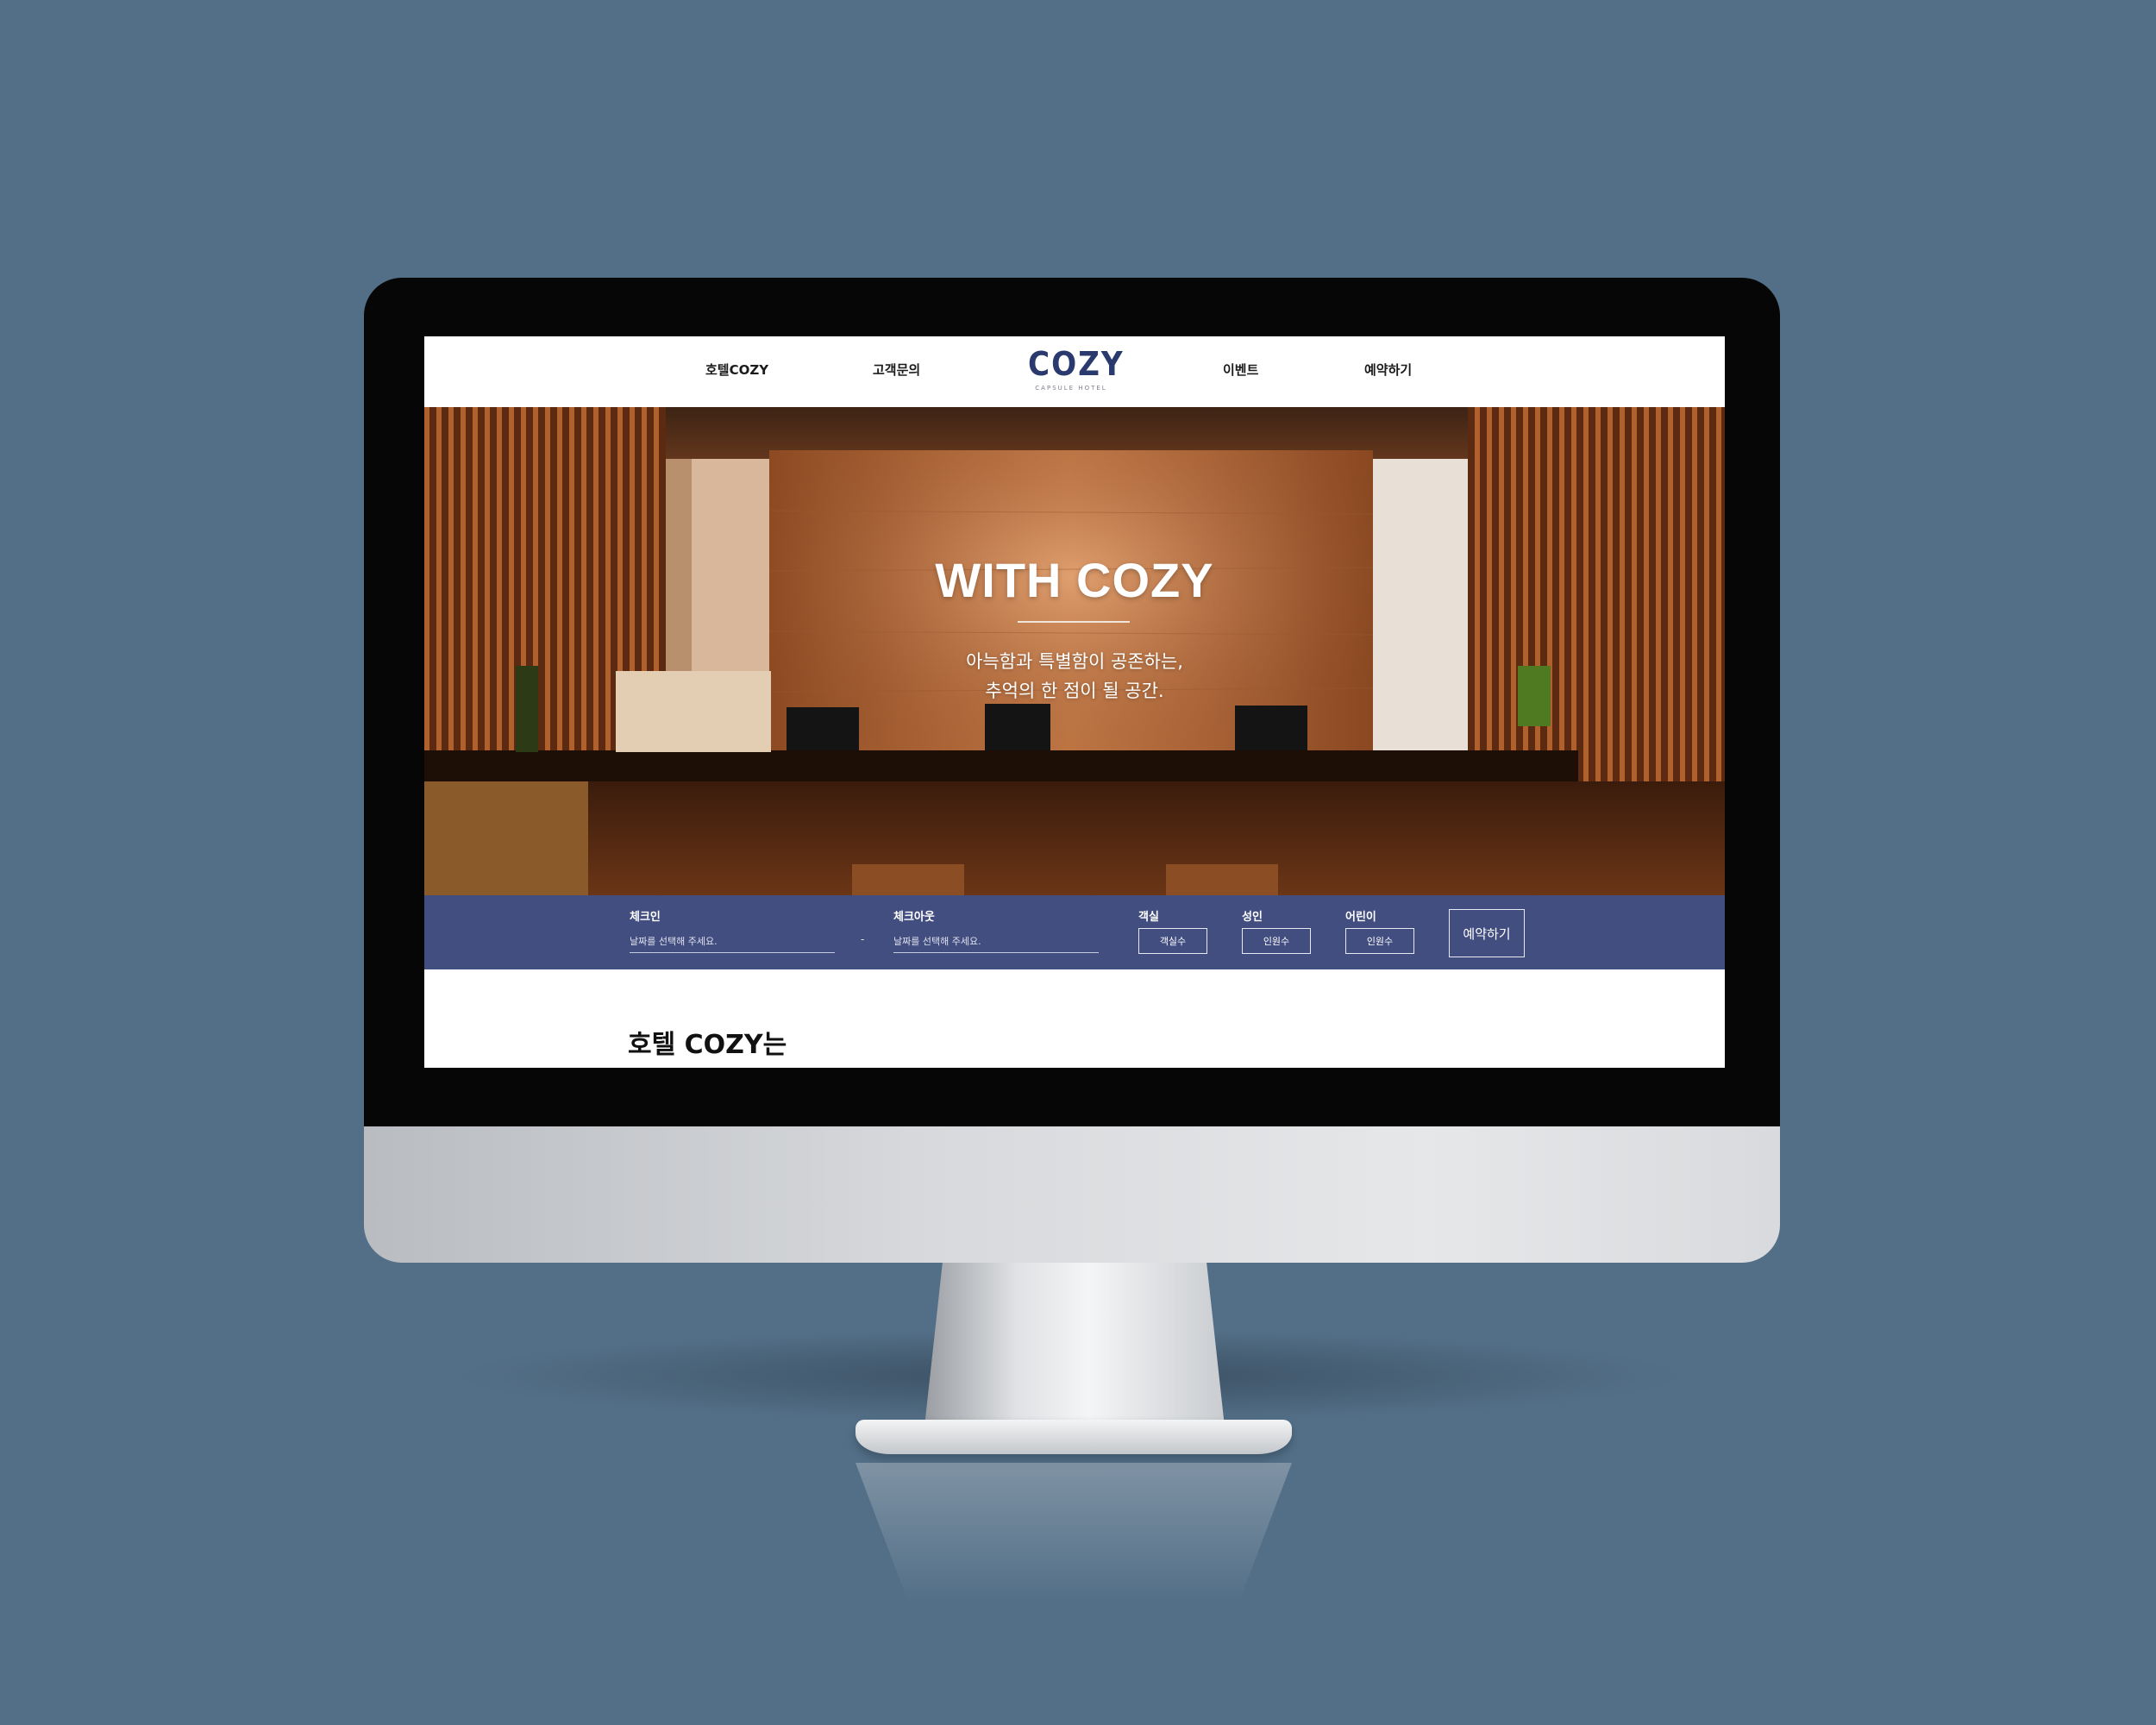 The image size is (2156, 1725). What do you see at coordinates (1074, 1437) in the screenshot?
I see `monitor-stand-foot` at bounding box center [1074, 1437].